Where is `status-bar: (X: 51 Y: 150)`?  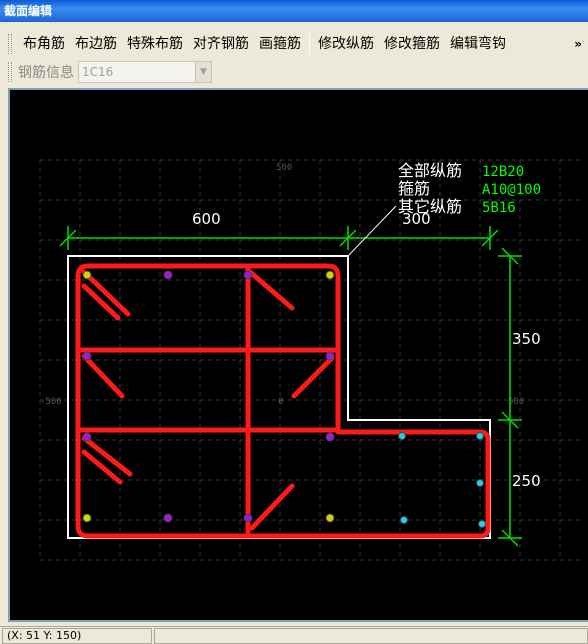 status-bar: (X: 51 Y: 150) is located at coordinates (294, 635).